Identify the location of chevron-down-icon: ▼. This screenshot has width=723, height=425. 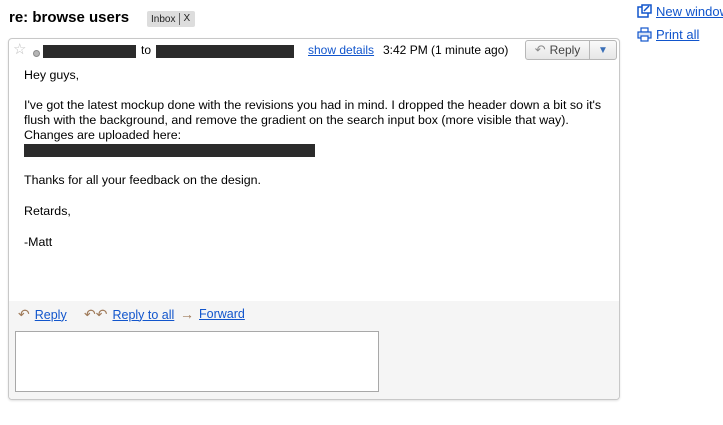
(603, 50).